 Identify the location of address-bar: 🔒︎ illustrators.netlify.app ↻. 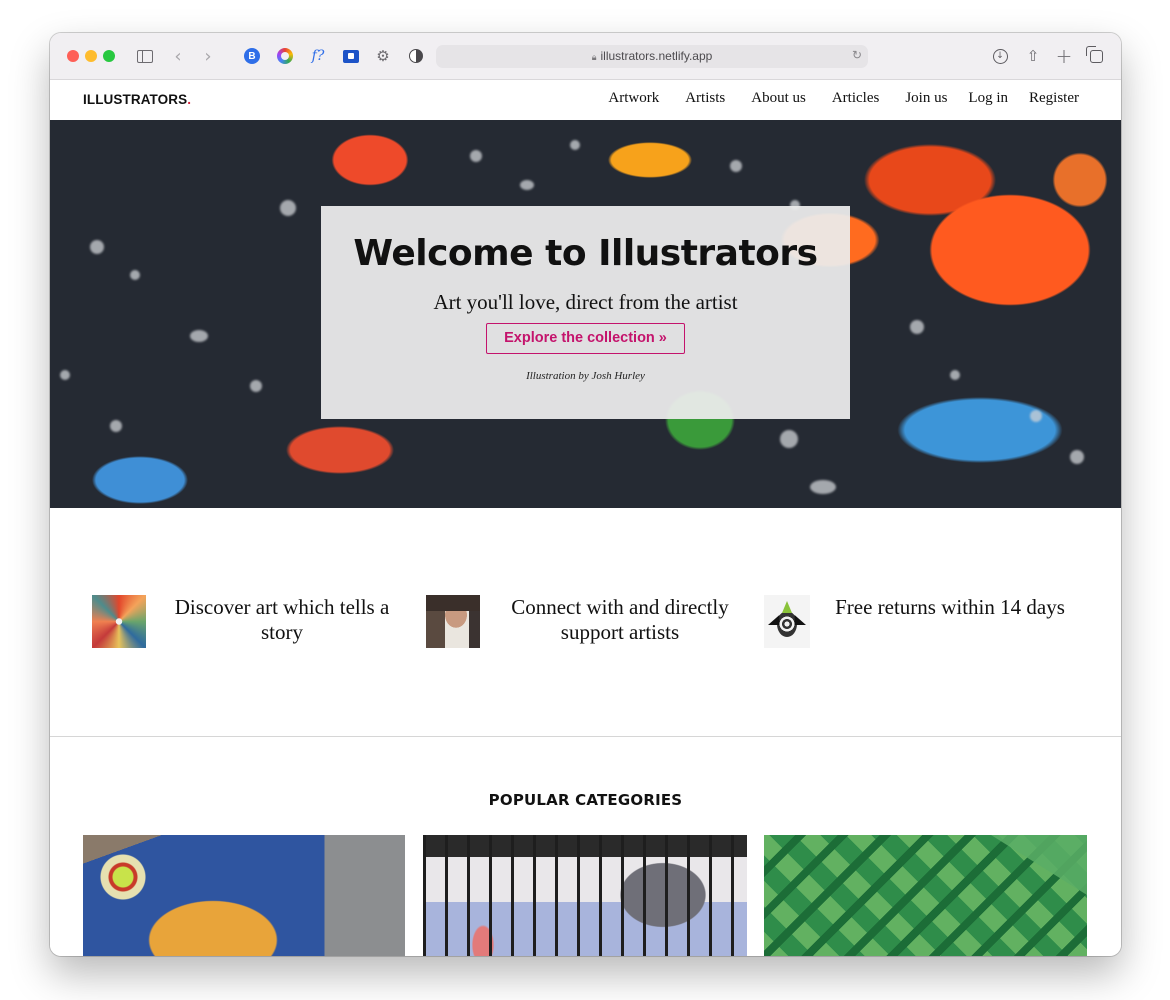
(652, 56).